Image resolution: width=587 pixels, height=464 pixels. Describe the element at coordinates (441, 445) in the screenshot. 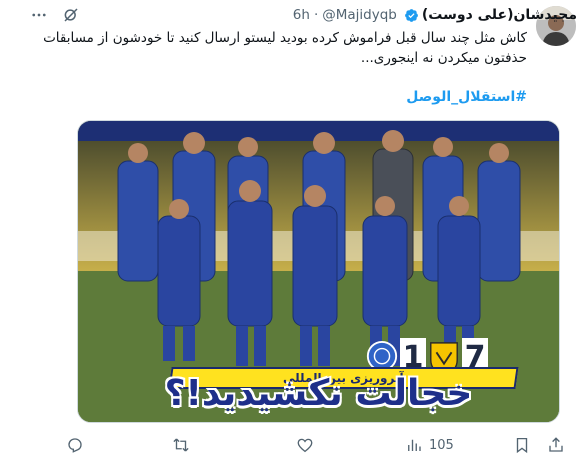

I see `views-count: 105` at that location.